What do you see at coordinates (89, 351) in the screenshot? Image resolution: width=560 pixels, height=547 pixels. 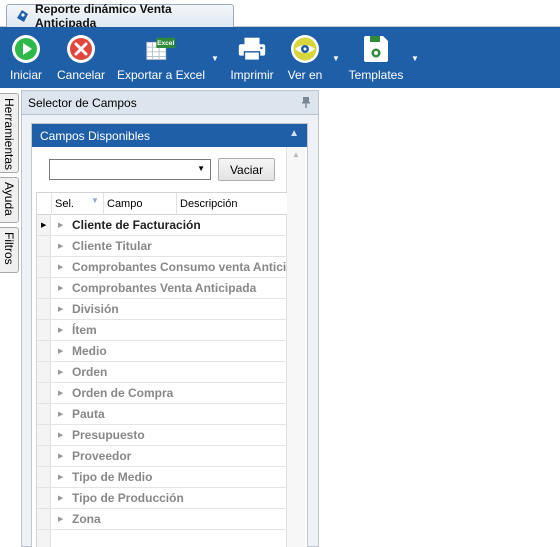 I see `row-label: Medio` at bounding box center [89, 351].